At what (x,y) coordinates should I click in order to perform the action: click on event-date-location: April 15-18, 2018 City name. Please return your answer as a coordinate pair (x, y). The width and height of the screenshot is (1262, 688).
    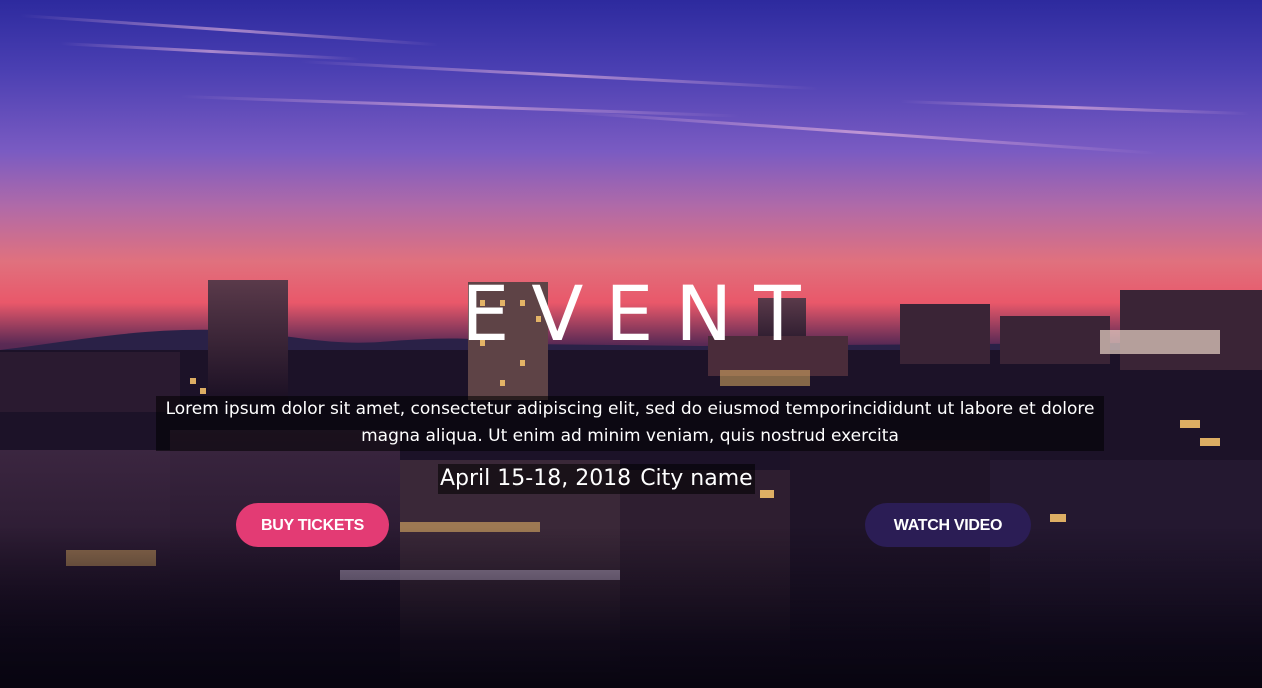
    Looking at the image, I should click on (596, 479).